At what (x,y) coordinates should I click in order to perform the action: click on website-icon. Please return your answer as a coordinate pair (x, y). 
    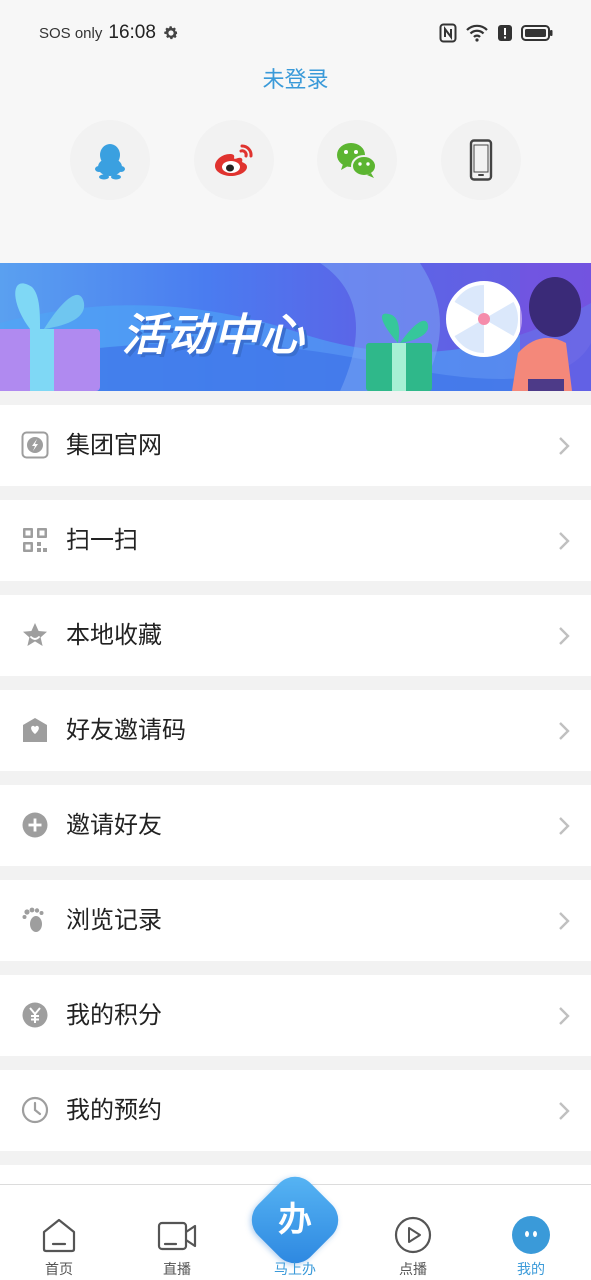
    Looking at the image, I should click on (35, 445).